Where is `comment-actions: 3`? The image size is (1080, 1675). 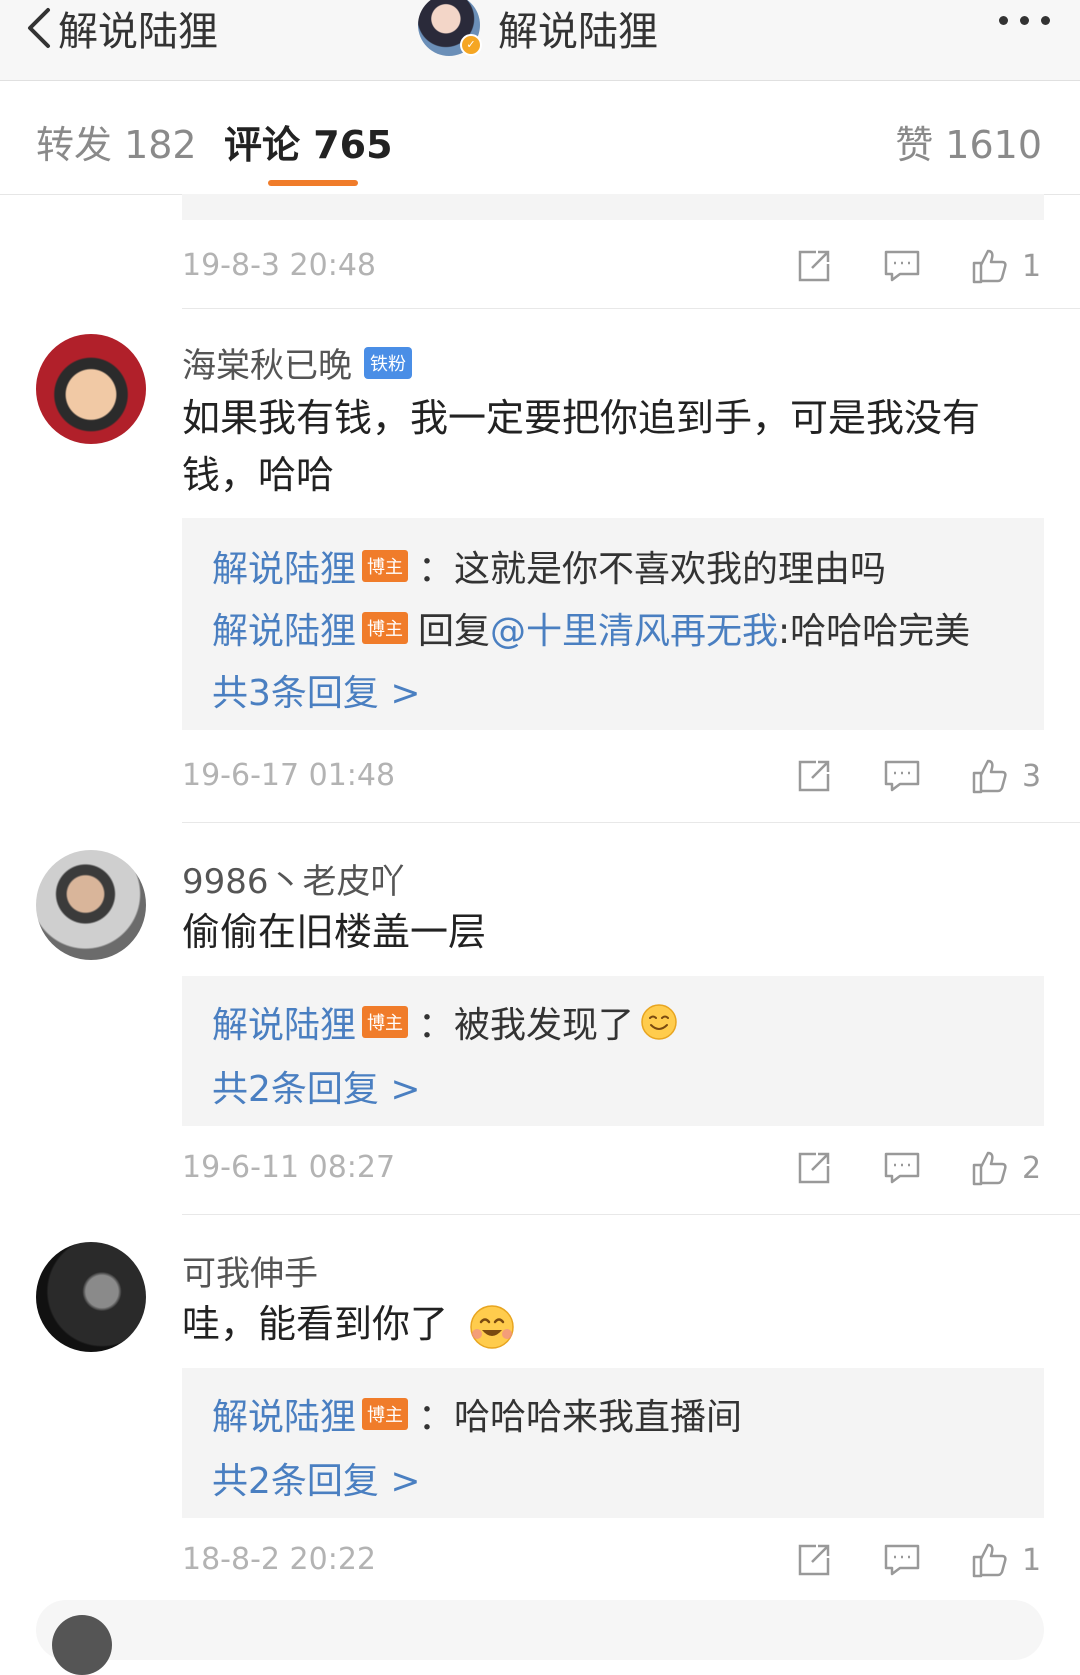
comment-actions: 3 is located at coordinates (918, 776).